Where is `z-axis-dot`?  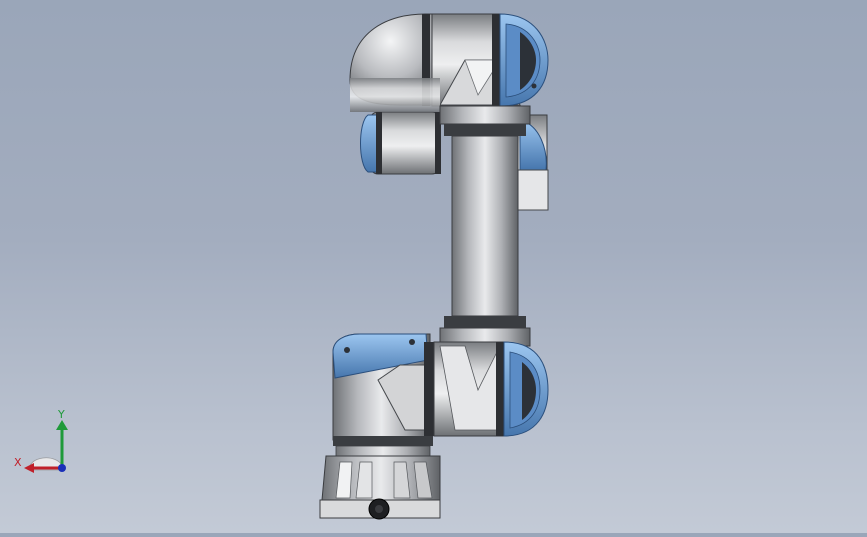
z-axis-dot is located at coordinates (62, 468).